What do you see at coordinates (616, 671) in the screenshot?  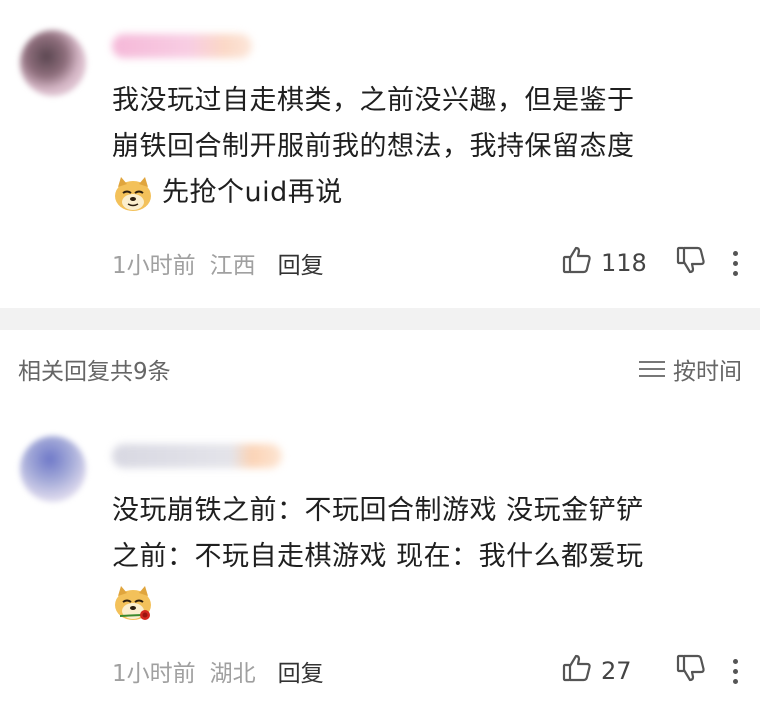 I see `like-count: 27` at bounding box center [616, 671].